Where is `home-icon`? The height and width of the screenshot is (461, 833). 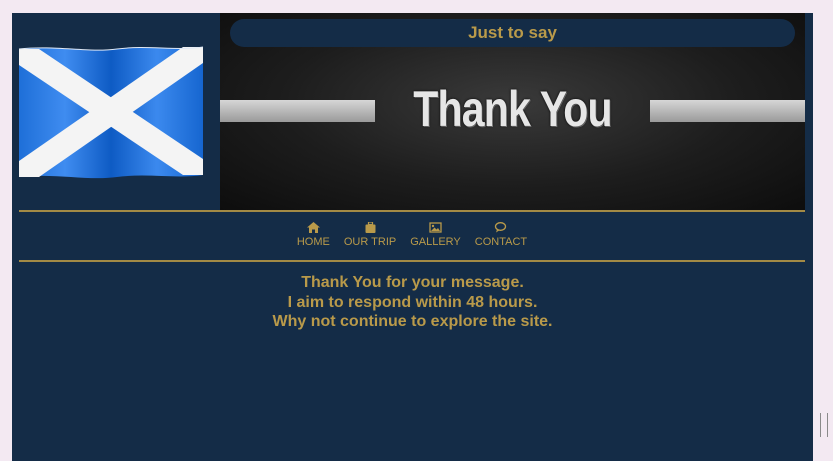 home-icon is located at coordinates (313, 227).